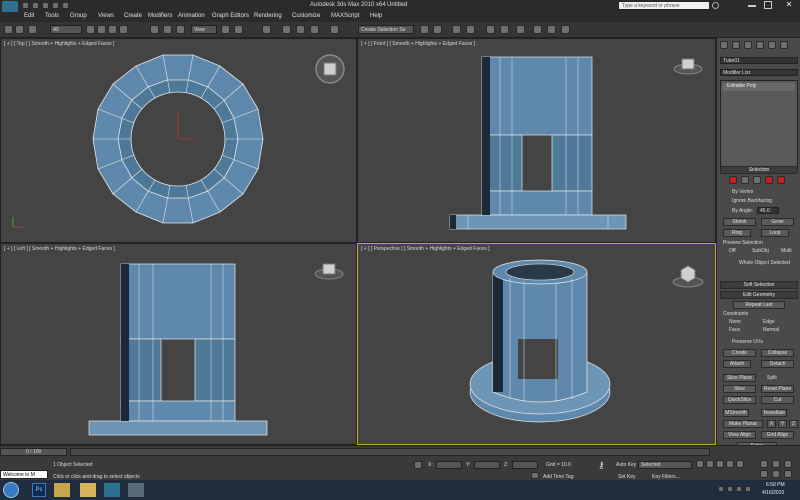 Image resolution: width=800 pixels, height=500 pixels. What do you see at coordinates (742, 192) in the screenshot?
I see `by-vertex-checkbox: By Vertex` at bounding box center [742, 192].